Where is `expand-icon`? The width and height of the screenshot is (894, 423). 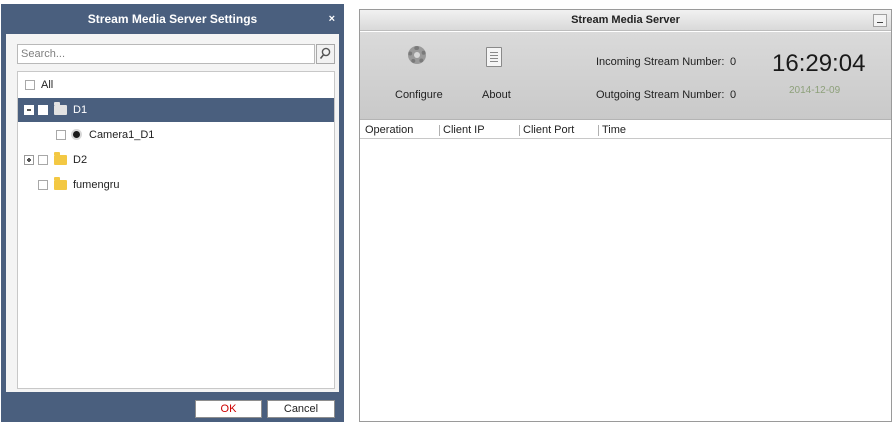
expand-icon is located at coordinates (29, 160).